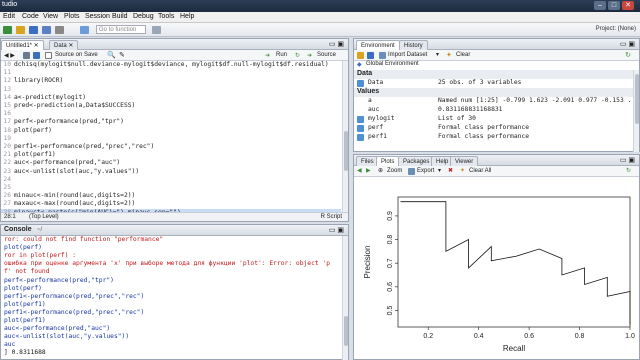  Describe the element at coordinates (392, 64) in the screenshot. I see `global-environment-selector: Global Environment` at that location.